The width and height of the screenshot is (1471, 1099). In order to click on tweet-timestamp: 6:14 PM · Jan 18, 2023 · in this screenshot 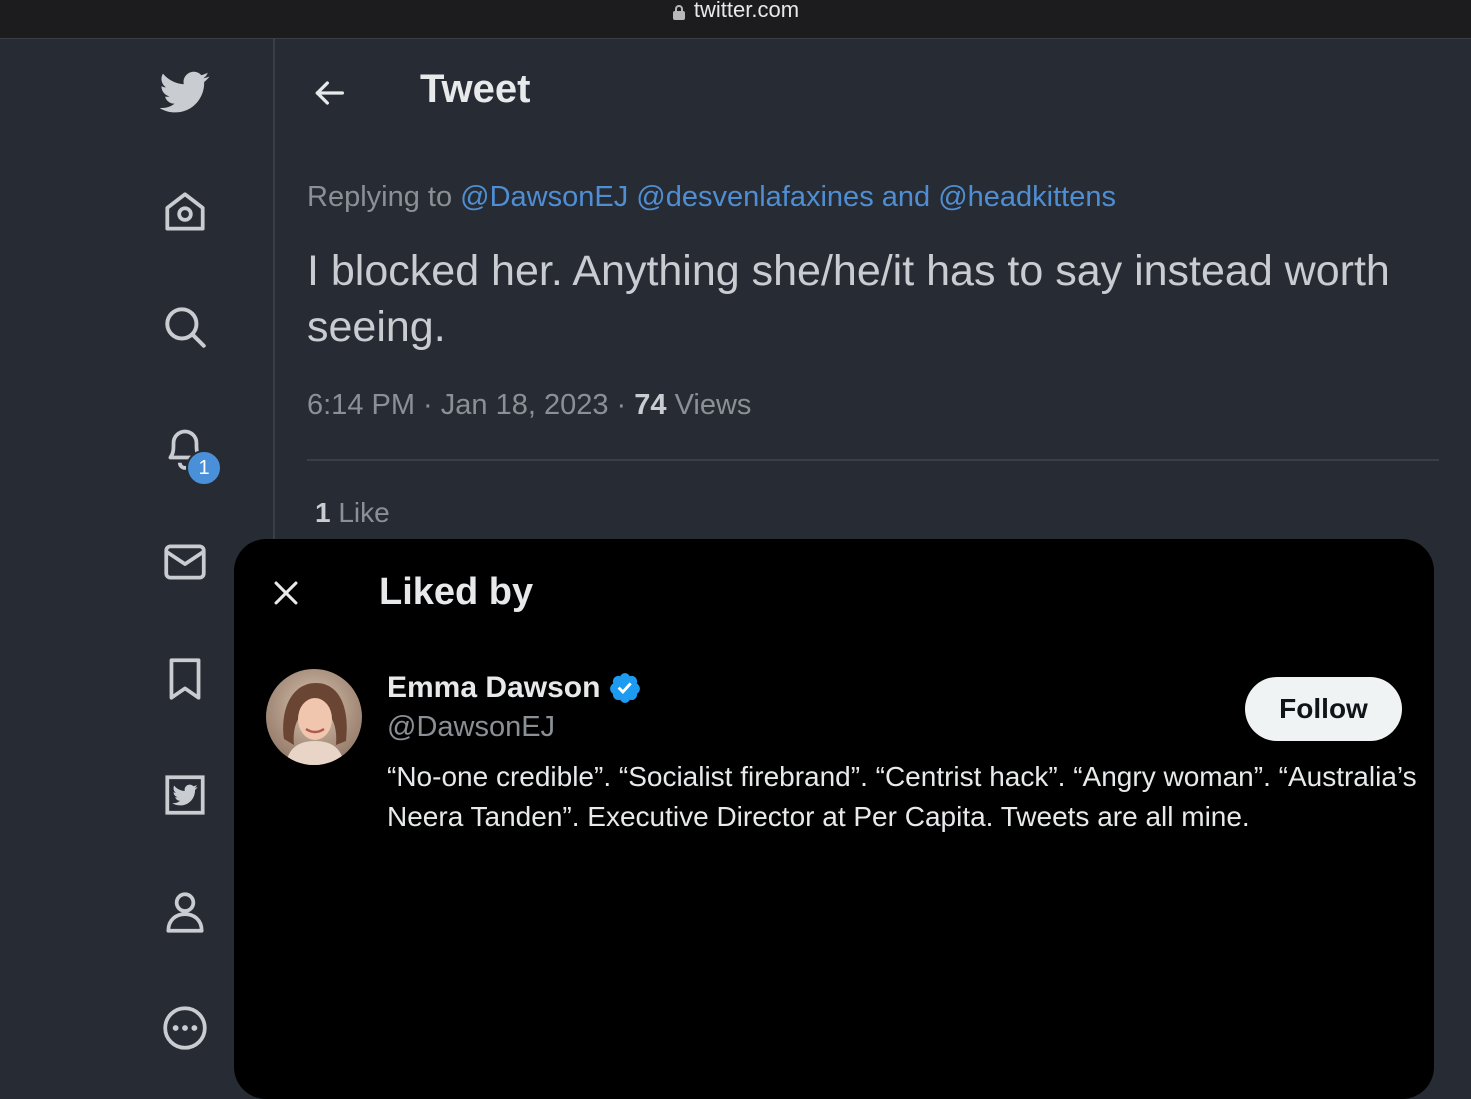, I will do `click(470, 405)`.